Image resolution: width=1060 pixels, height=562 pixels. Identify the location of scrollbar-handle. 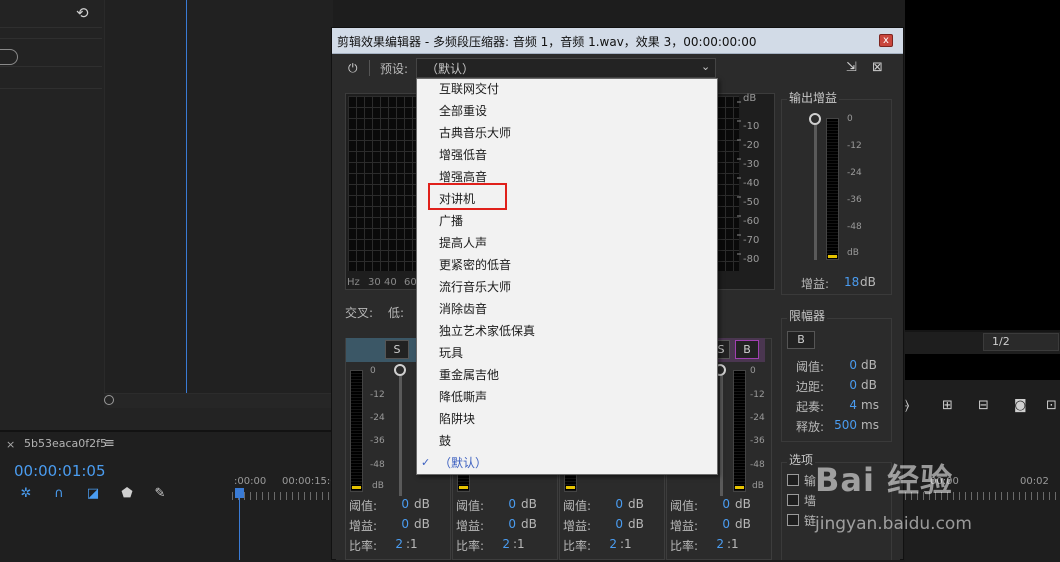
(109, 400).